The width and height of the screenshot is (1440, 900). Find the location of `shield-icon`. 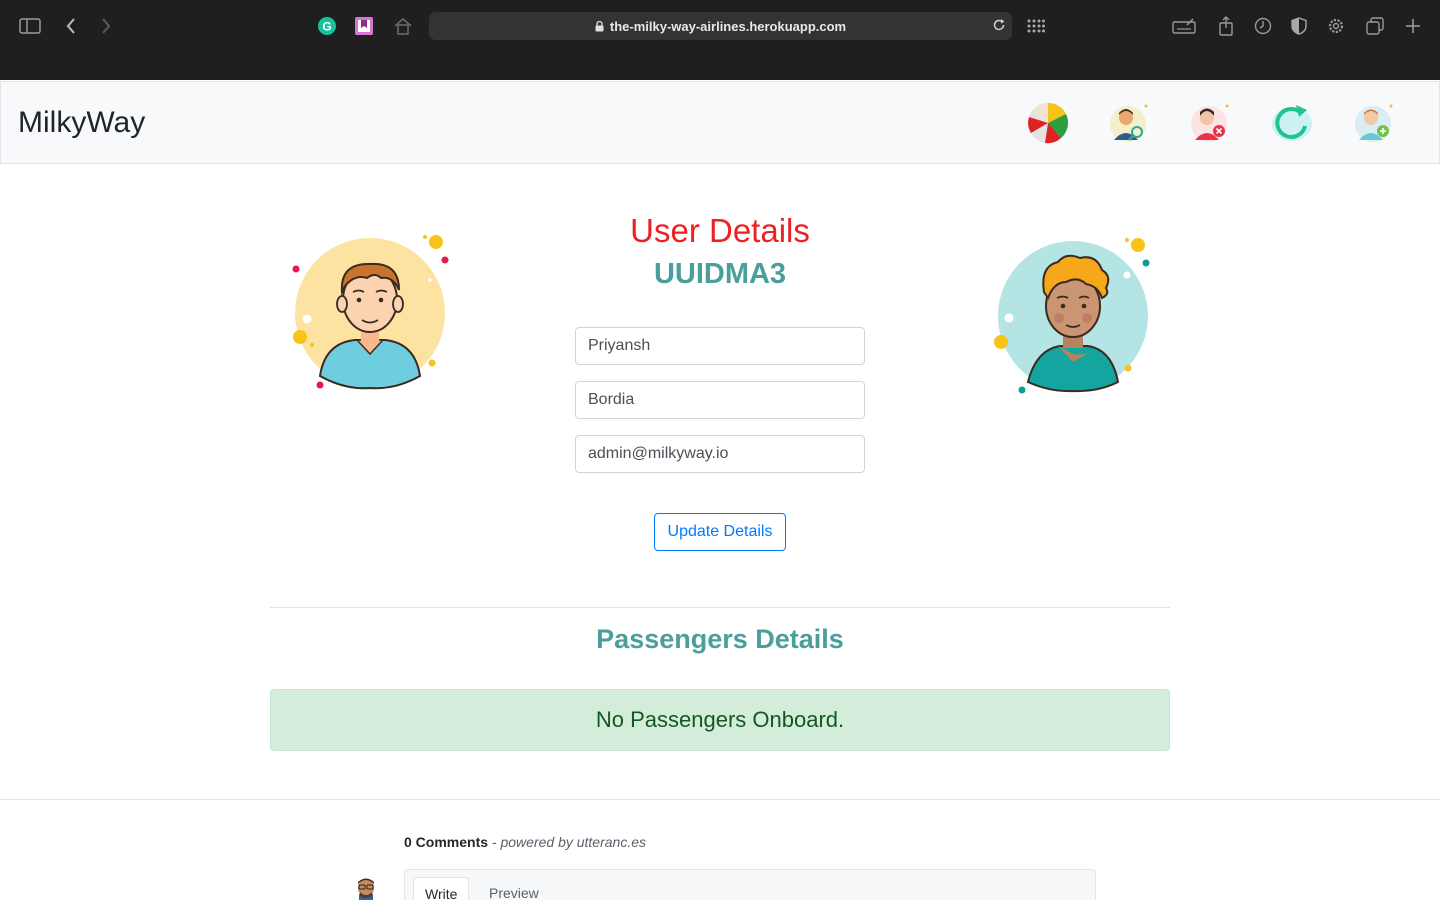

shield-icon is located at coordinates (1299, 26).